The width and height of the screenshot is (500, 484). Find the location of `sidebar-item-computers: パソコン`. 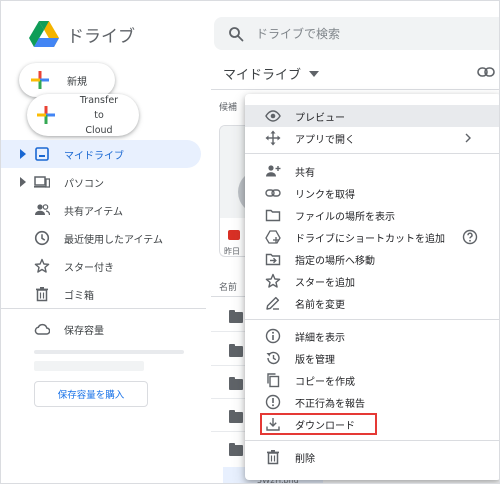

sidebar-item-computers: パソコン is located at coordinates (101, 182).